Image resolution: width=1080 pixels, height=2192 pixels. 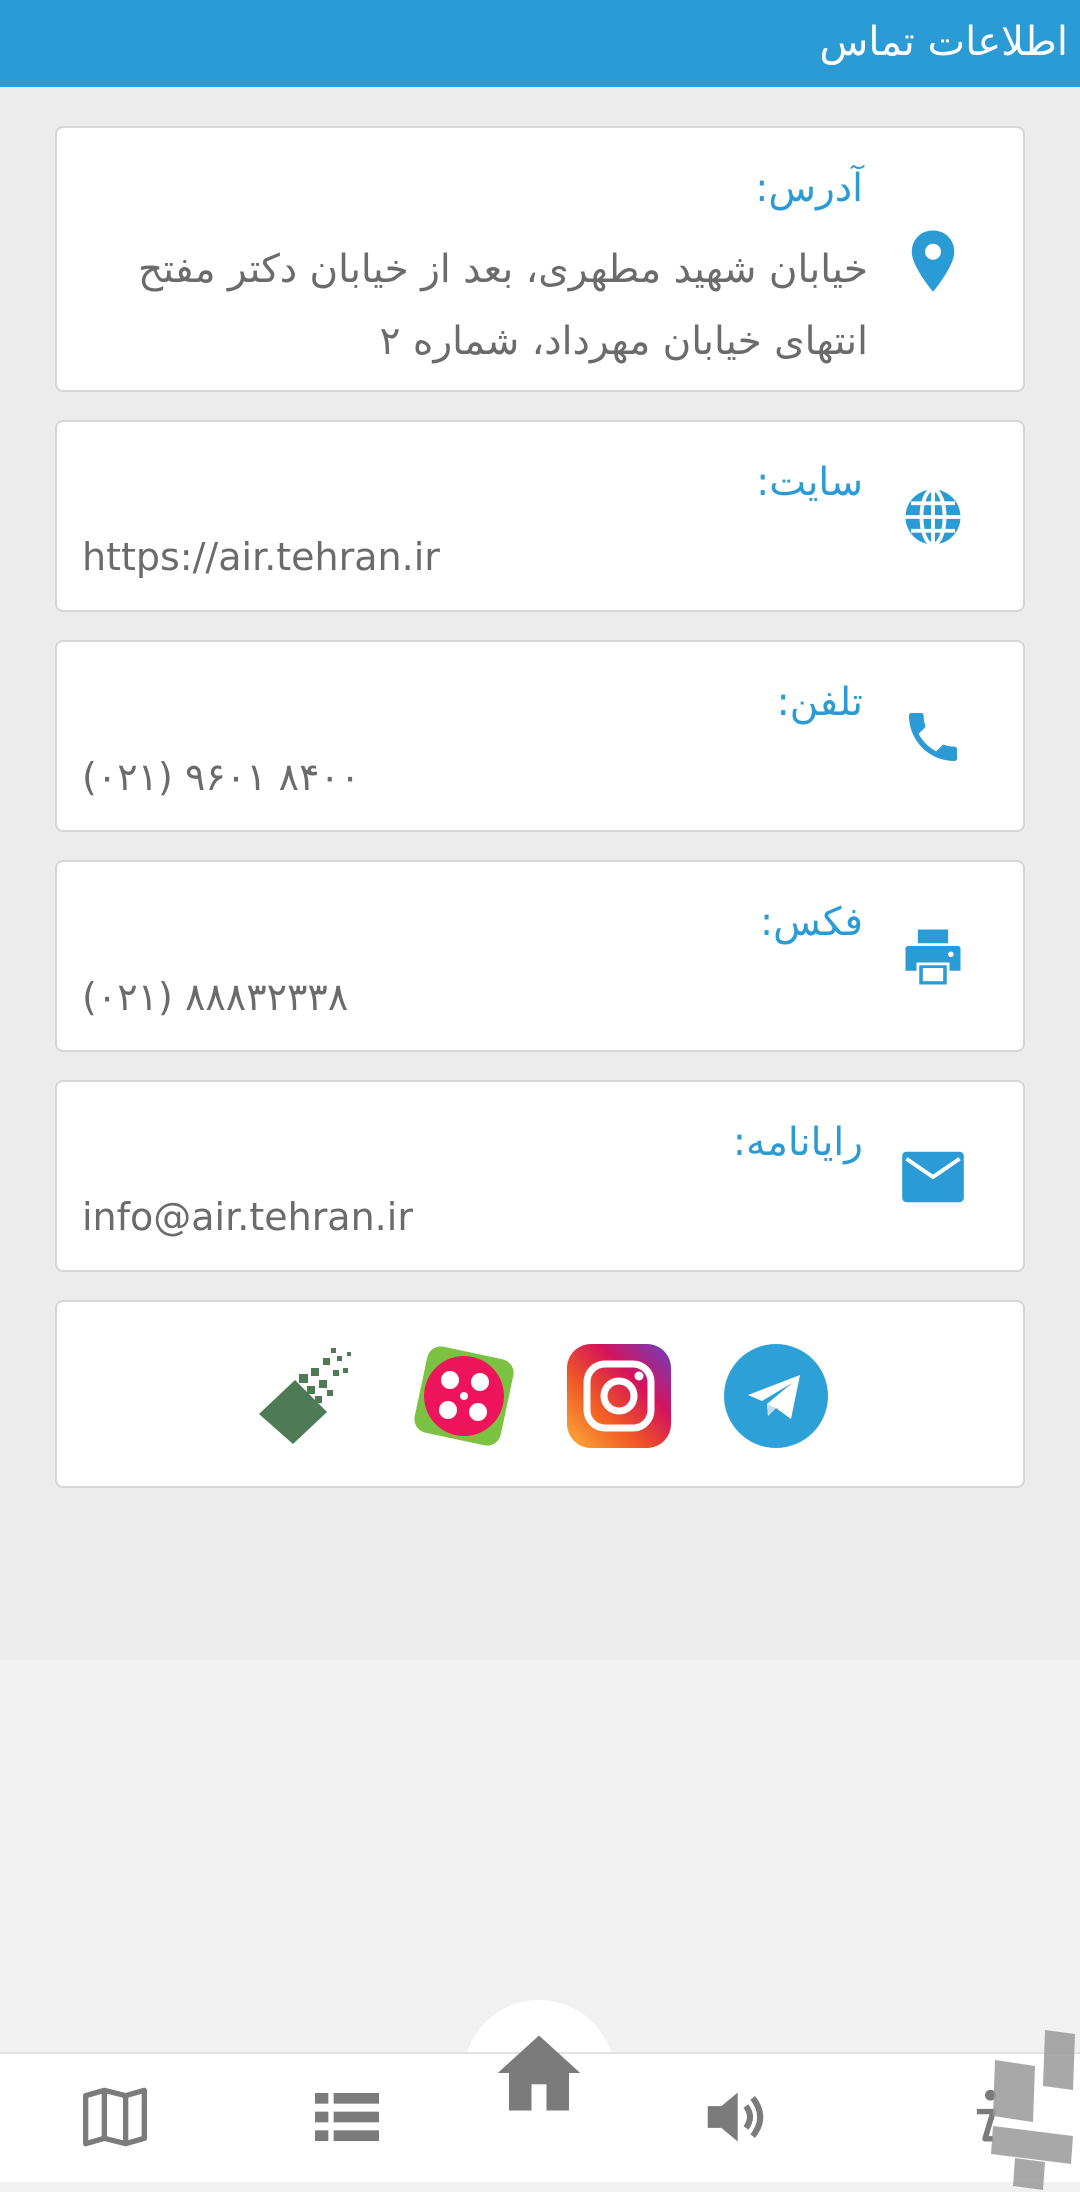 What do you see at coordinates (933, 737) in the screenshot?
I see `phone-icon` at bounding box center [933, 737].